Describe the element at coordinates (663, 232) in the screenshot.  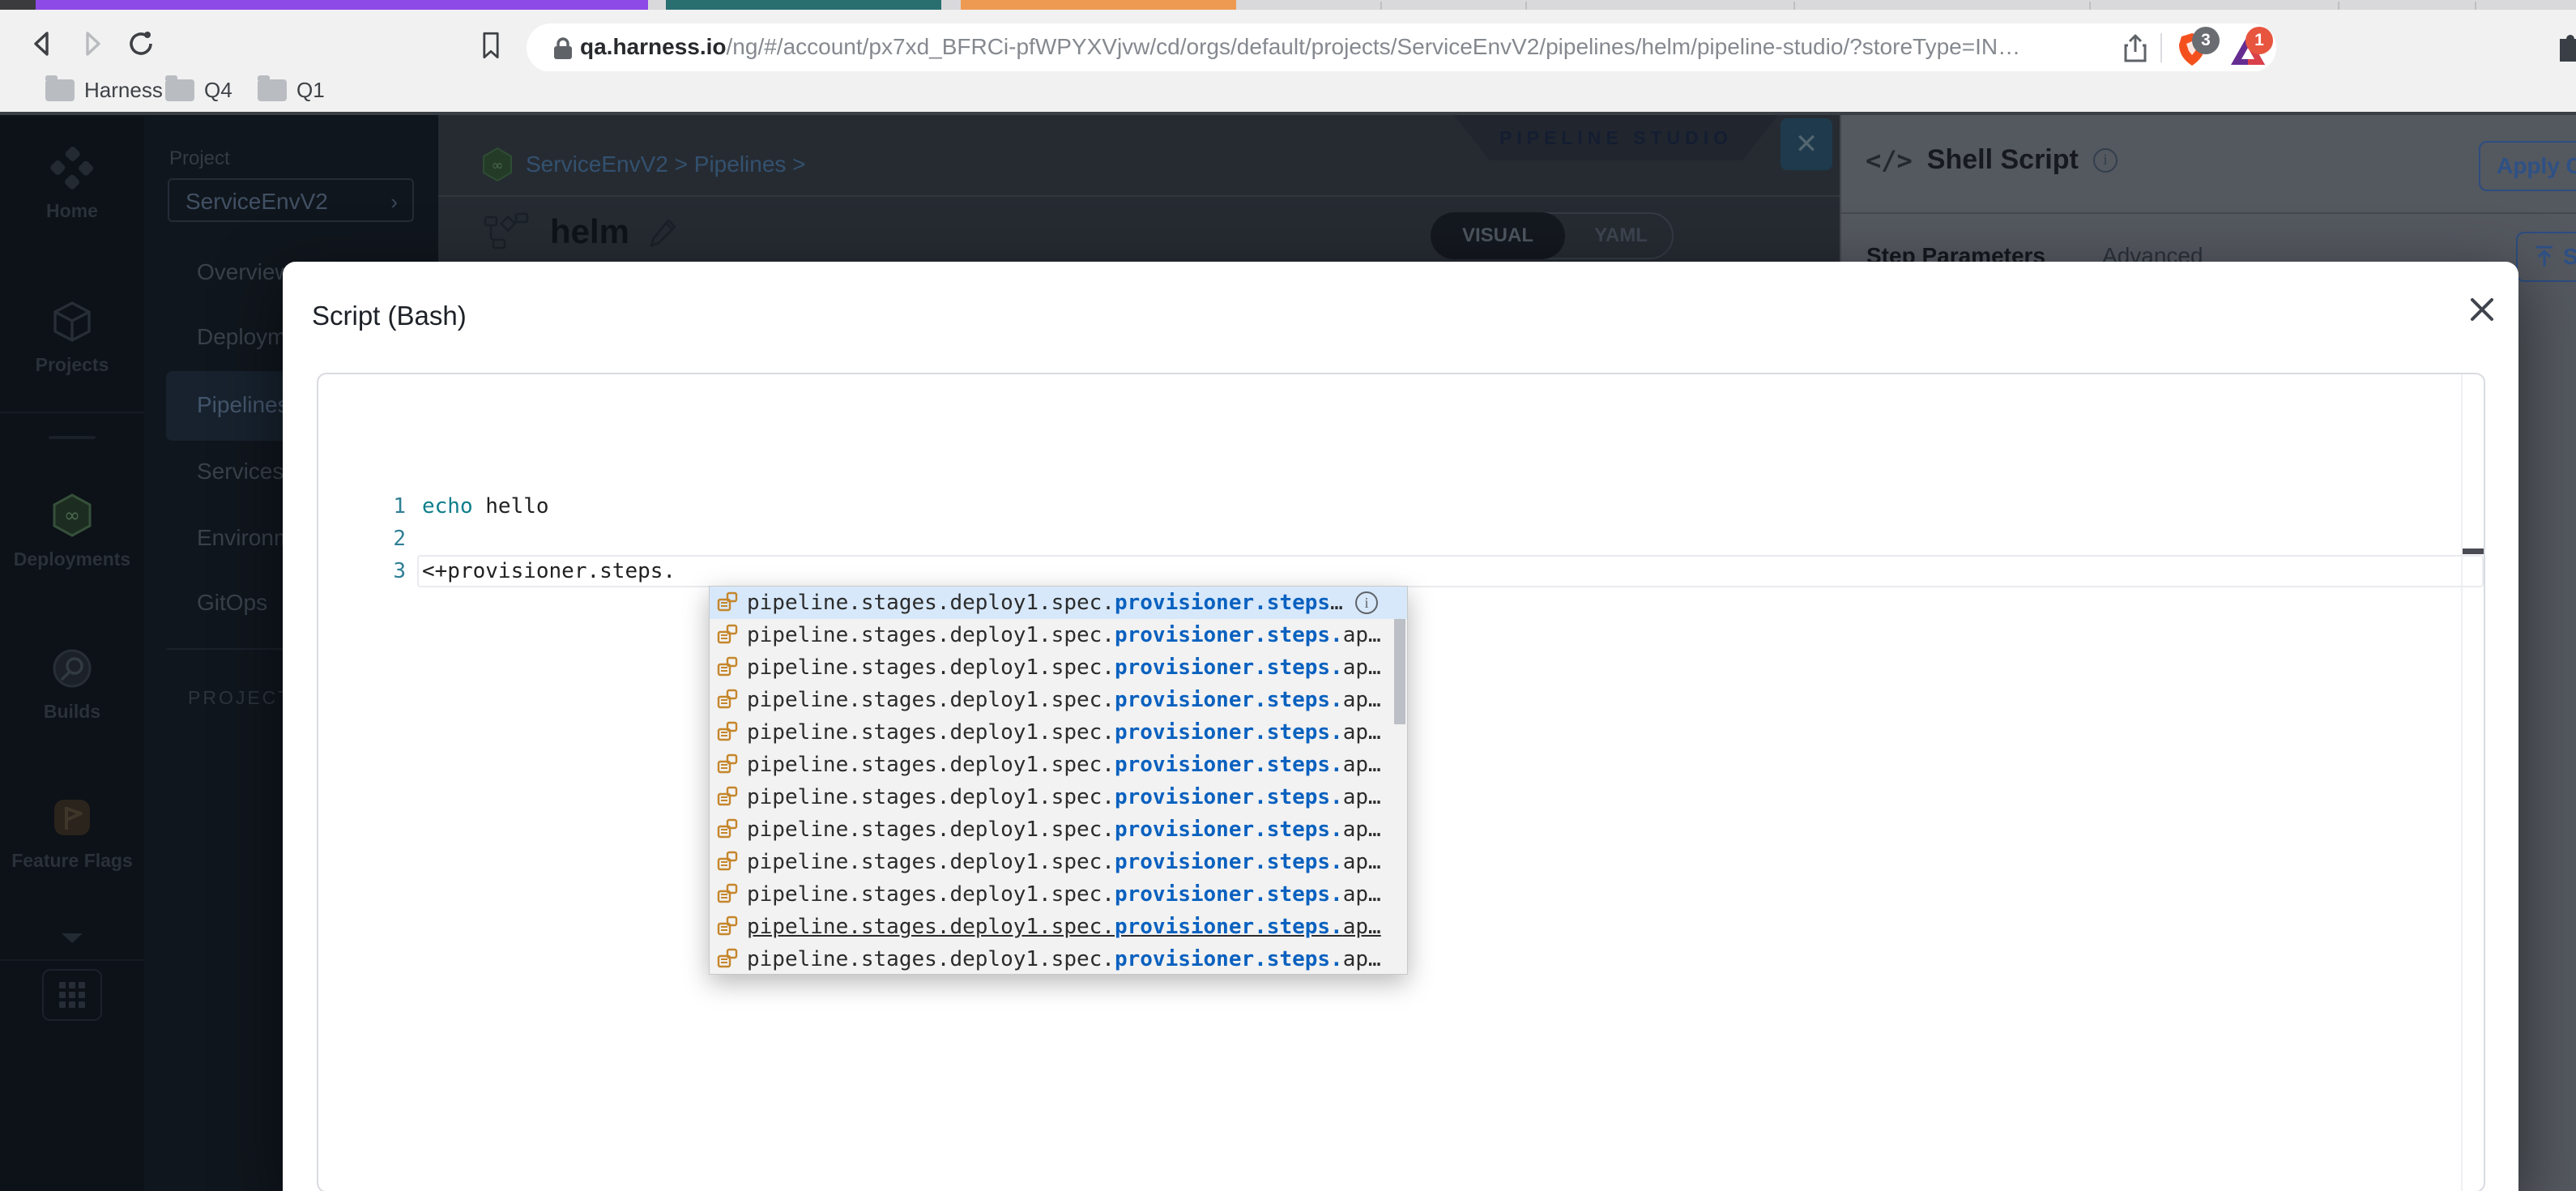
I see `edit-pencil-icon` at that location.